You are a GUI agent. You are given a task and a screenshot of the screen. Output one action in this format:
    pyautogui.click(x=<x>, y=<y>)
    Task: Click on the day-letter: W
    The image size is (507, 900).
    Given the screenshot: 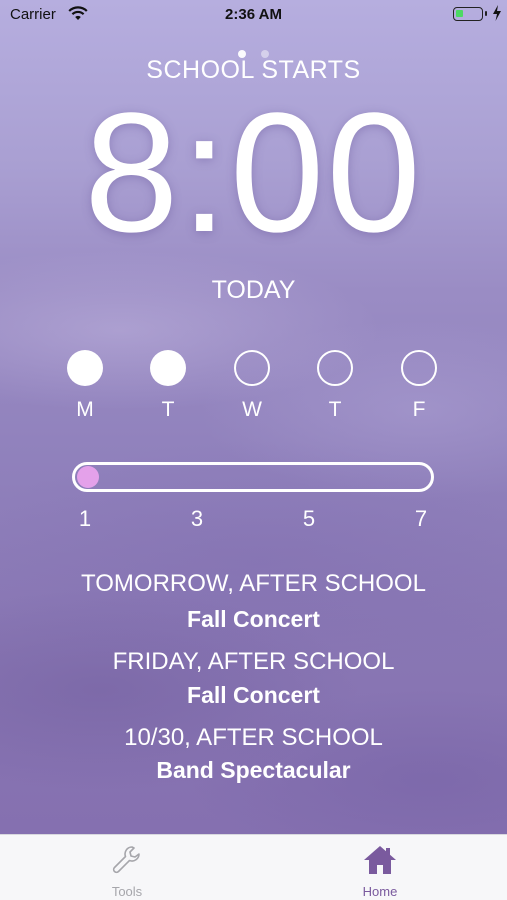 What is the action you would take?
    pyautogui.click(x=252, y=409)
    